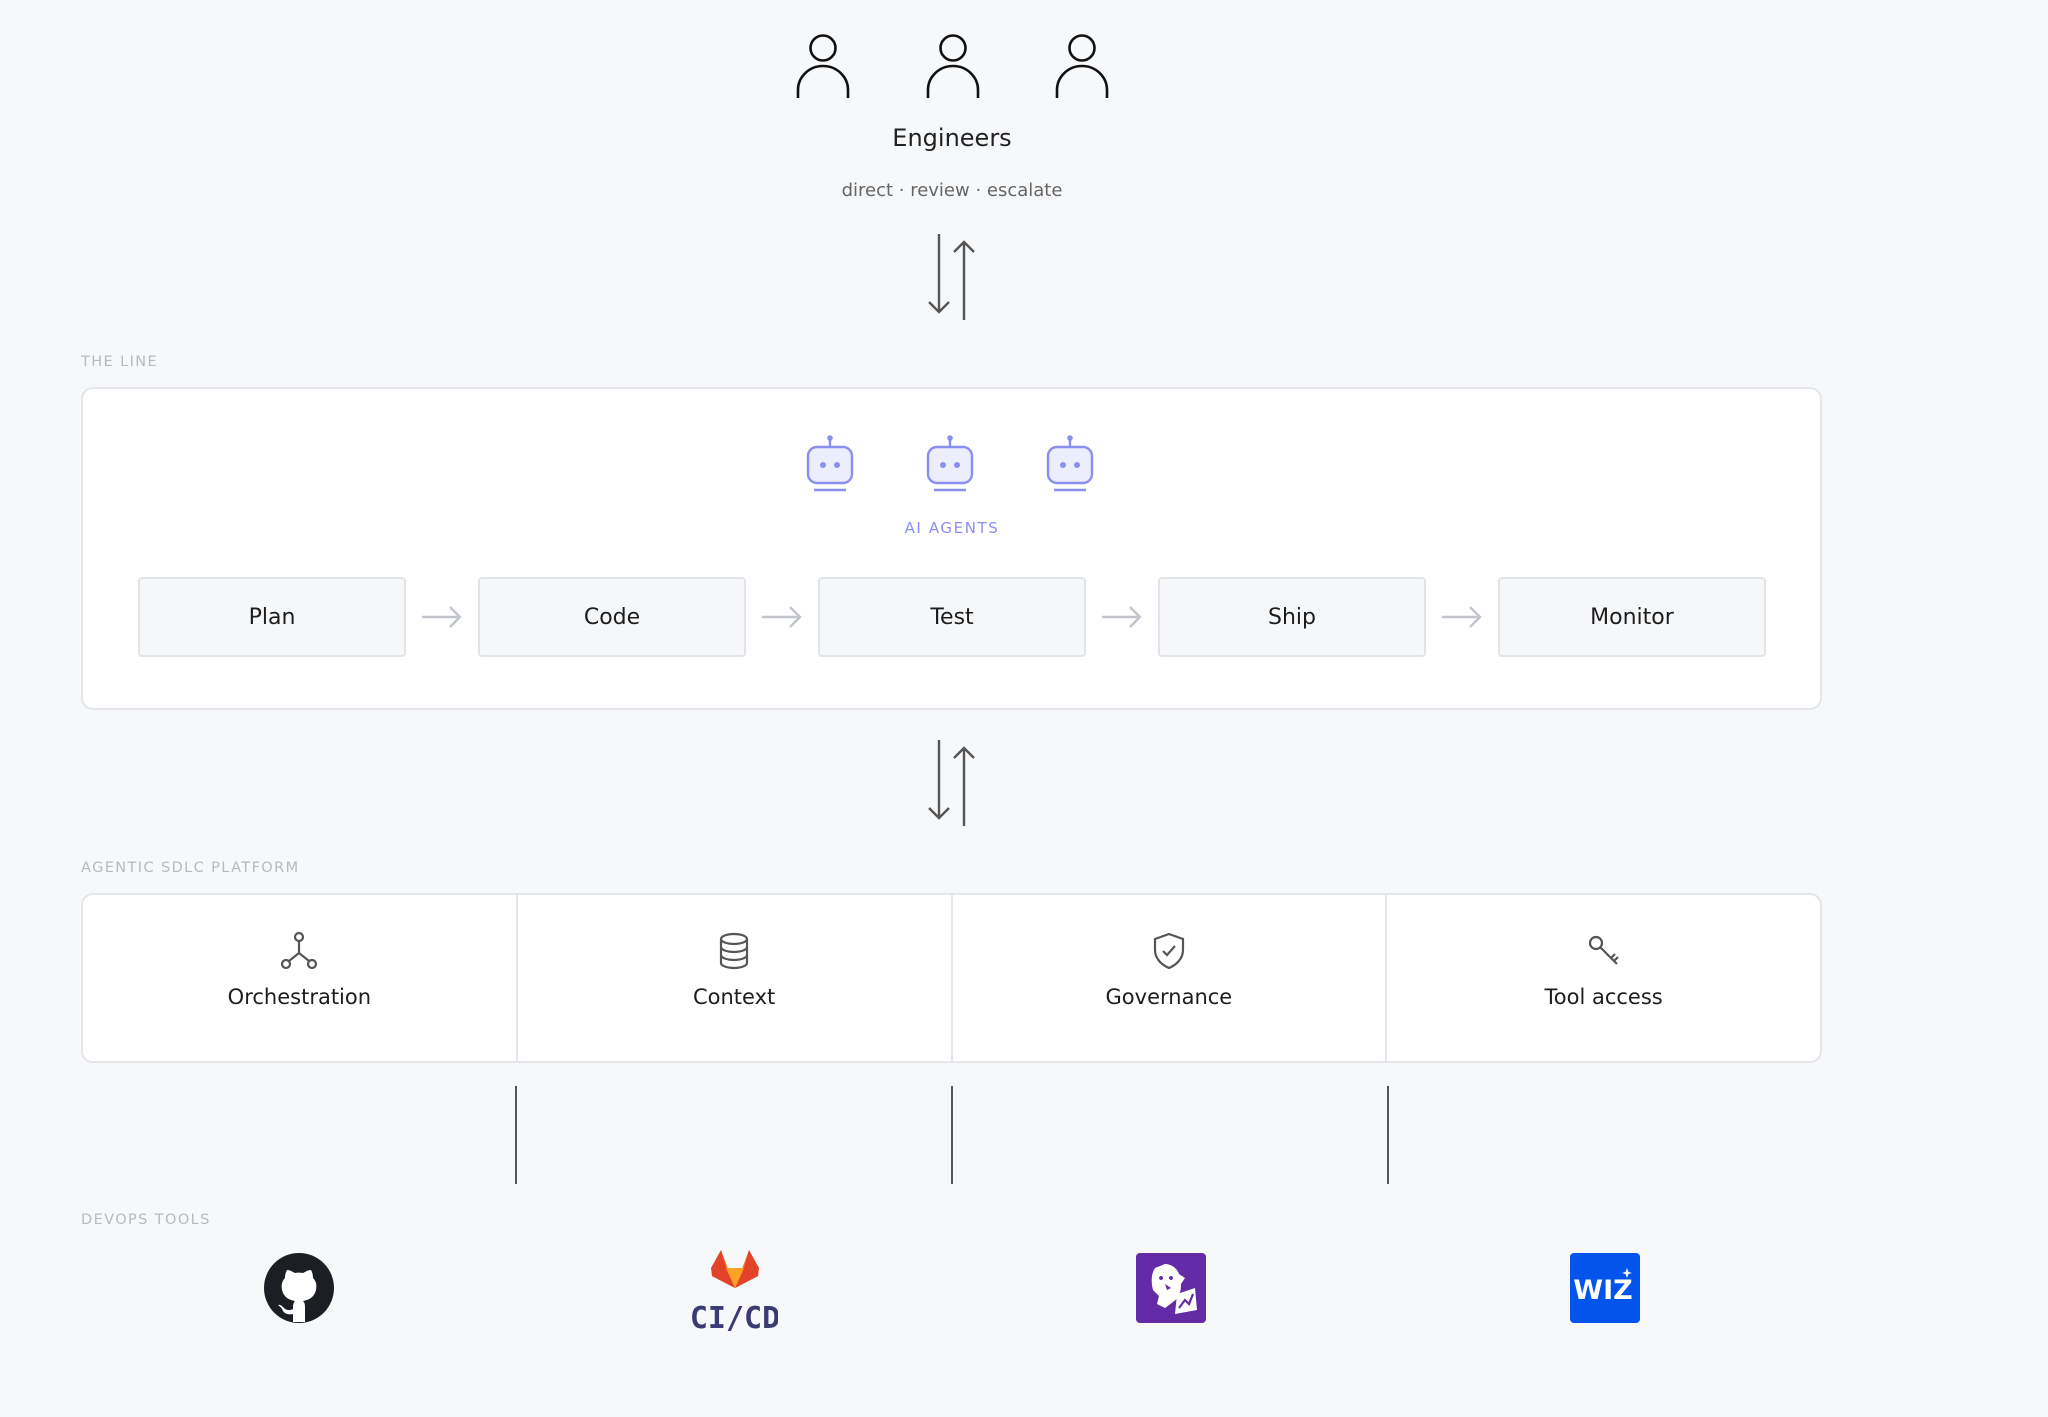  What do you see at coordinates (733, 978) in the screenshot?
I see `platform-context: Context` at bounding box center [733, 978].